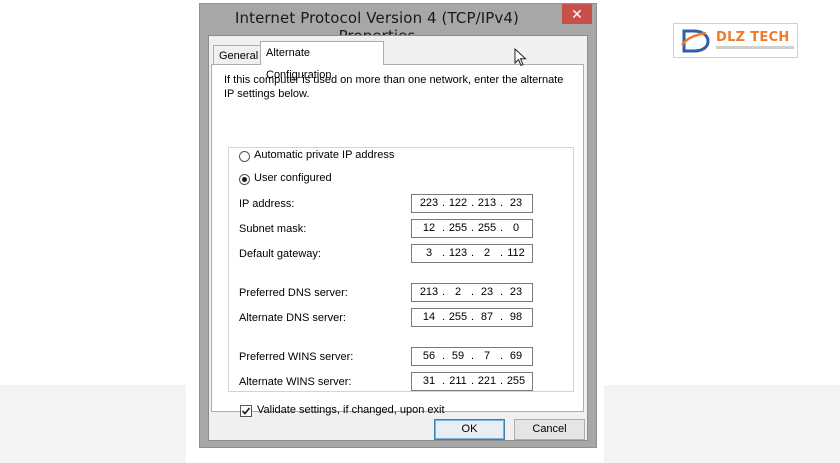 This screenshot has width=840, height=463. What do you see at coordinates (296, 357) in the screenshot?
I see `preferred-wins-label: Preferred WINS server:` at bounding box center [296, 357].